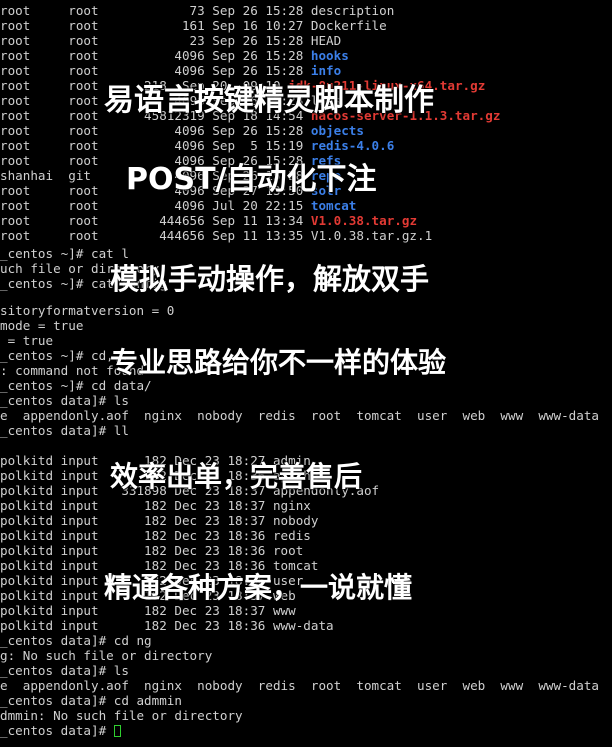  I want to click on terminal-text: _centos ~]# cat config, so click(83, 283).